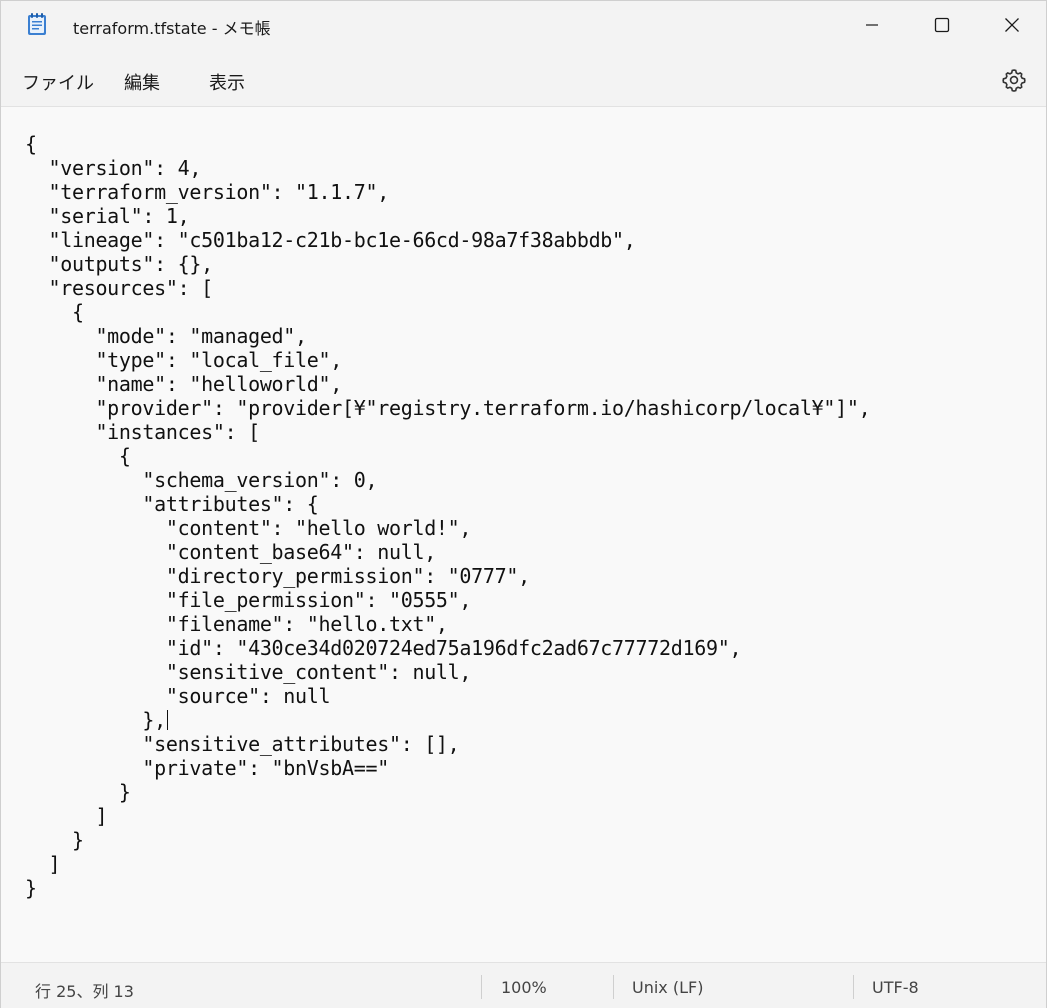 This screenshot has height=1008, width=1047. What do you see at coordinates (447, 600) in the screenshot?
I see `editor-line: "file_permission": "0555",` at bounding box center [447, 600].